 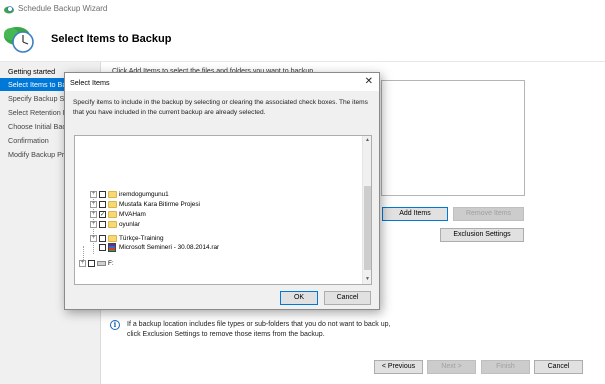 What do you see at coordinates (144, 194) in the screenshot?
I see `tree-item-label: iremdogumgunu1` at bounding box center [144, 194].